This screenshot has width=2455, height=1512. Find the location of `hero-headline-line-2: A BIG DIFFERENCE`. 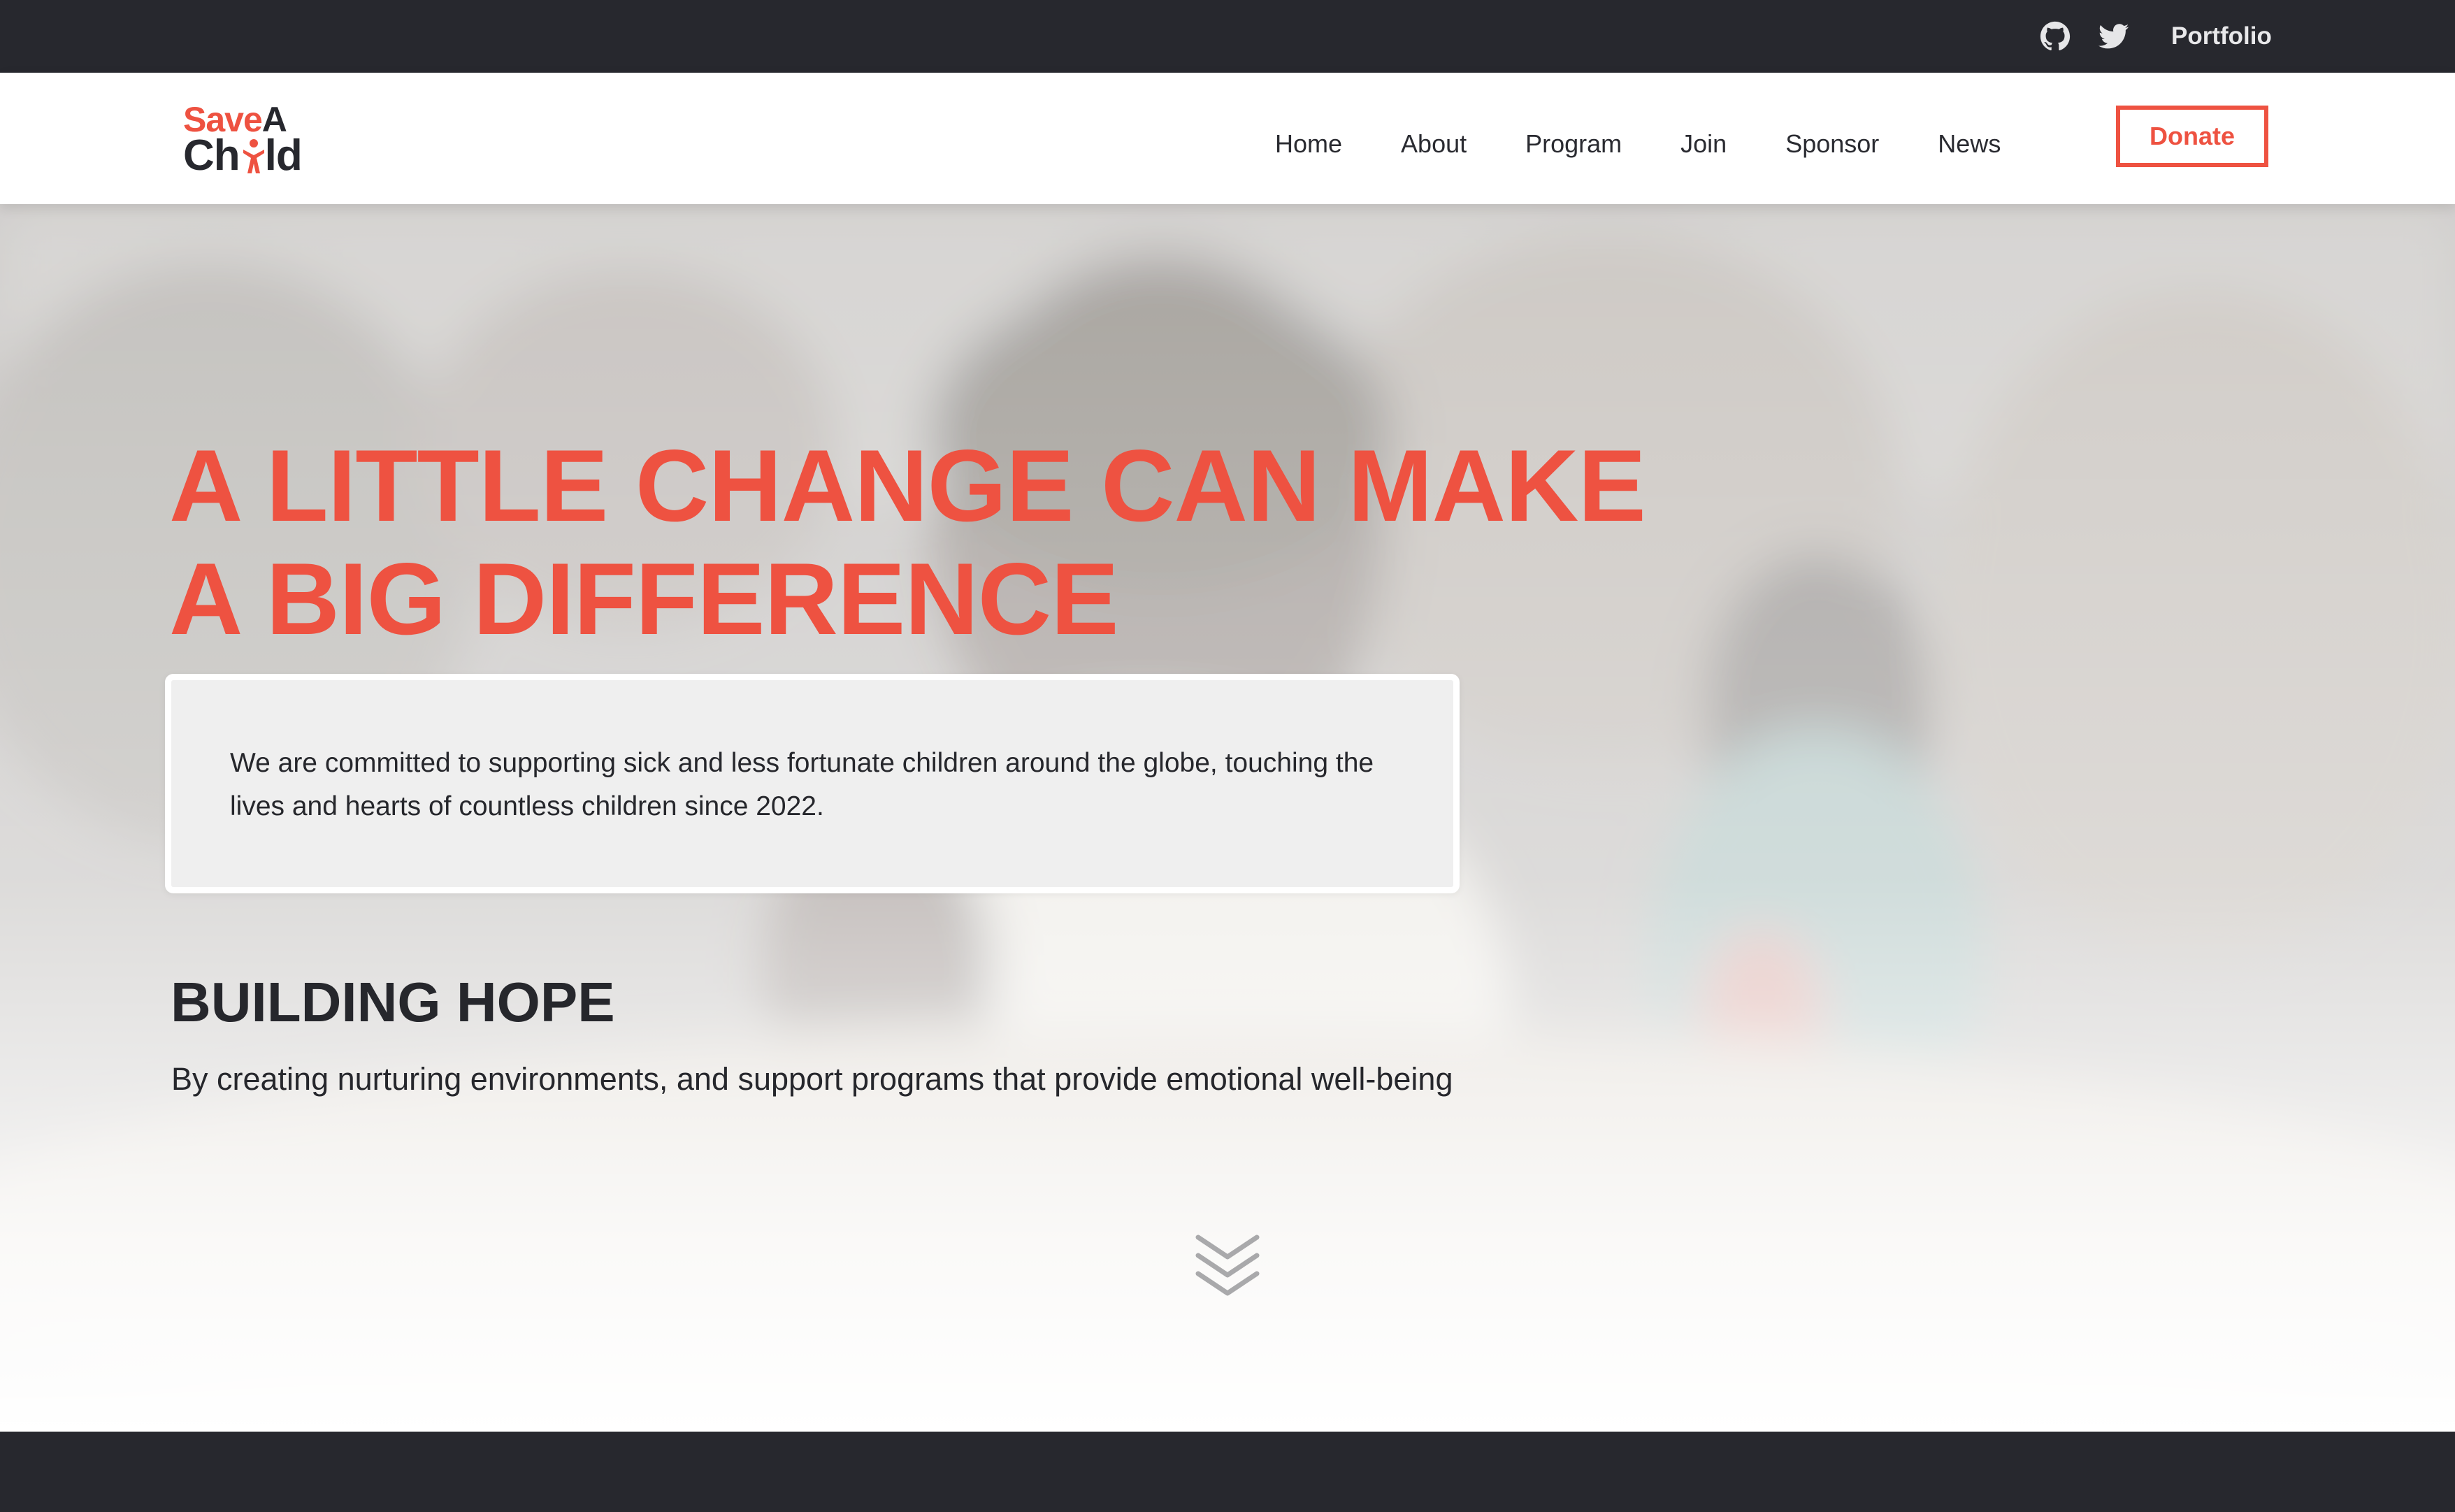

hero-headline-line-2: A BIG DIFFERENCE is located at coordinates (644, 599).